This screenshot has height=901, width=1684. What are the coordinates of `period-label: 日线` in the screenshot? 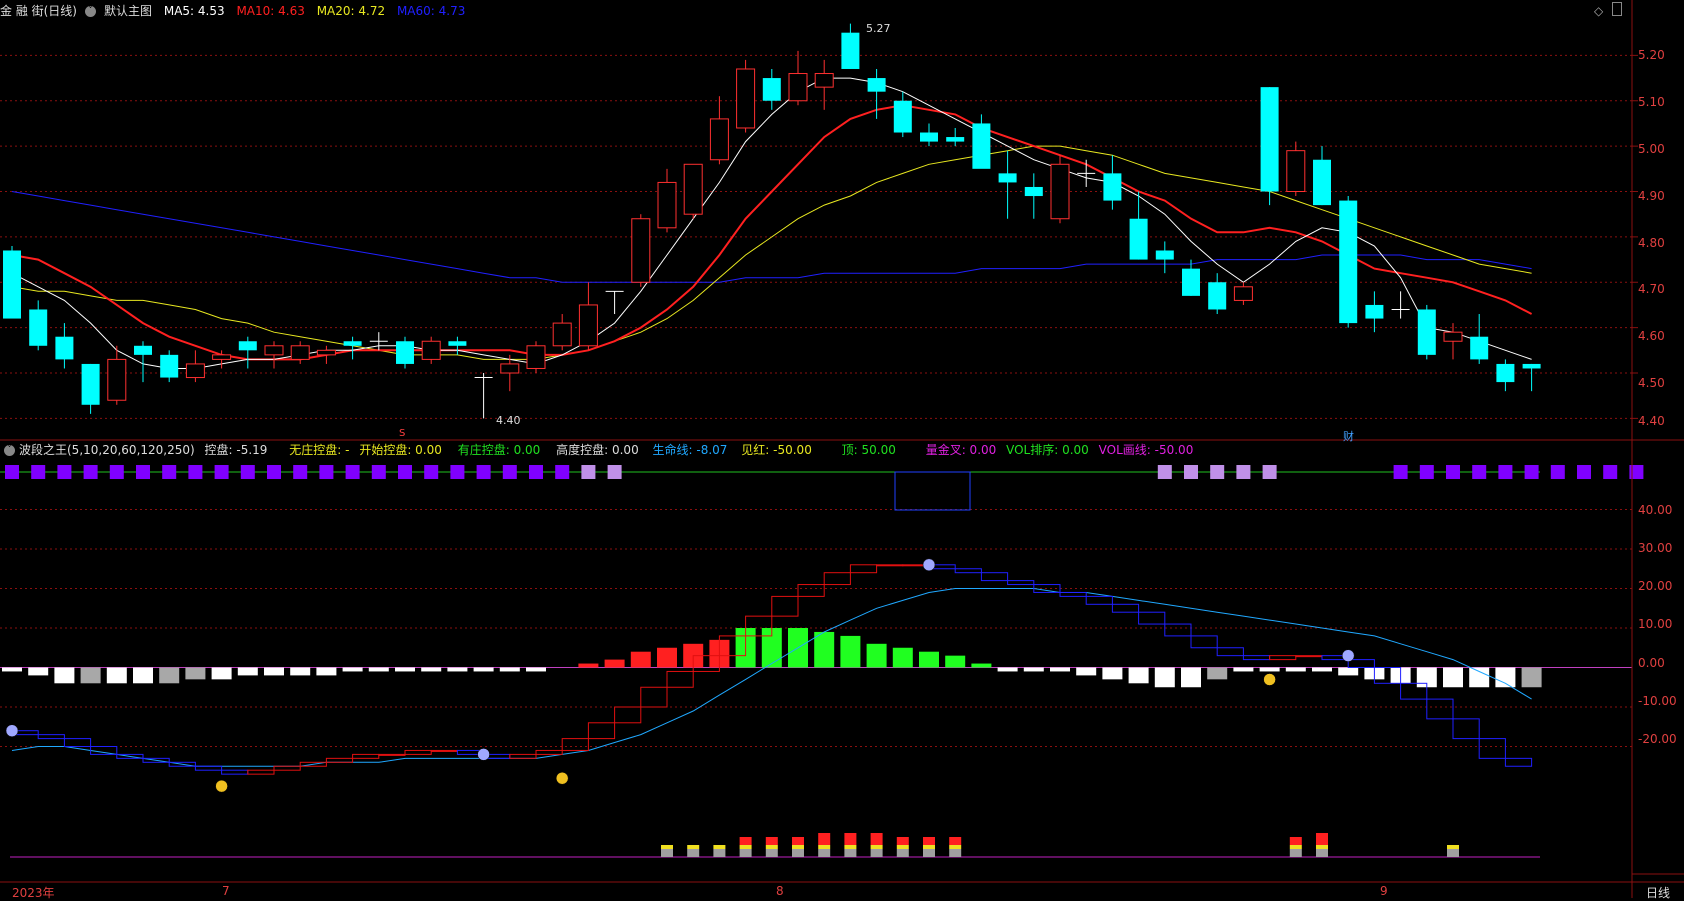 It's located at (1658, 892).